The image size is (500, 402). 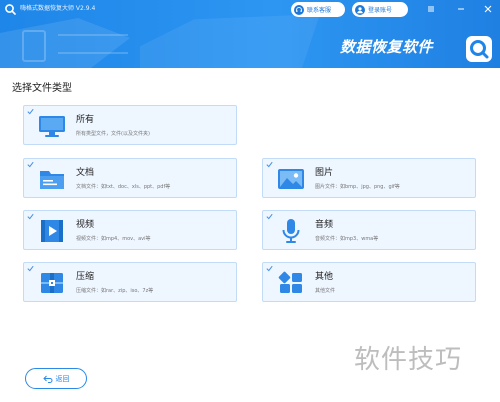 What do you see at coordinates (85, 173) in the screenshot?
I see `file-type-name: 文档` at bounding box center [85, 173].